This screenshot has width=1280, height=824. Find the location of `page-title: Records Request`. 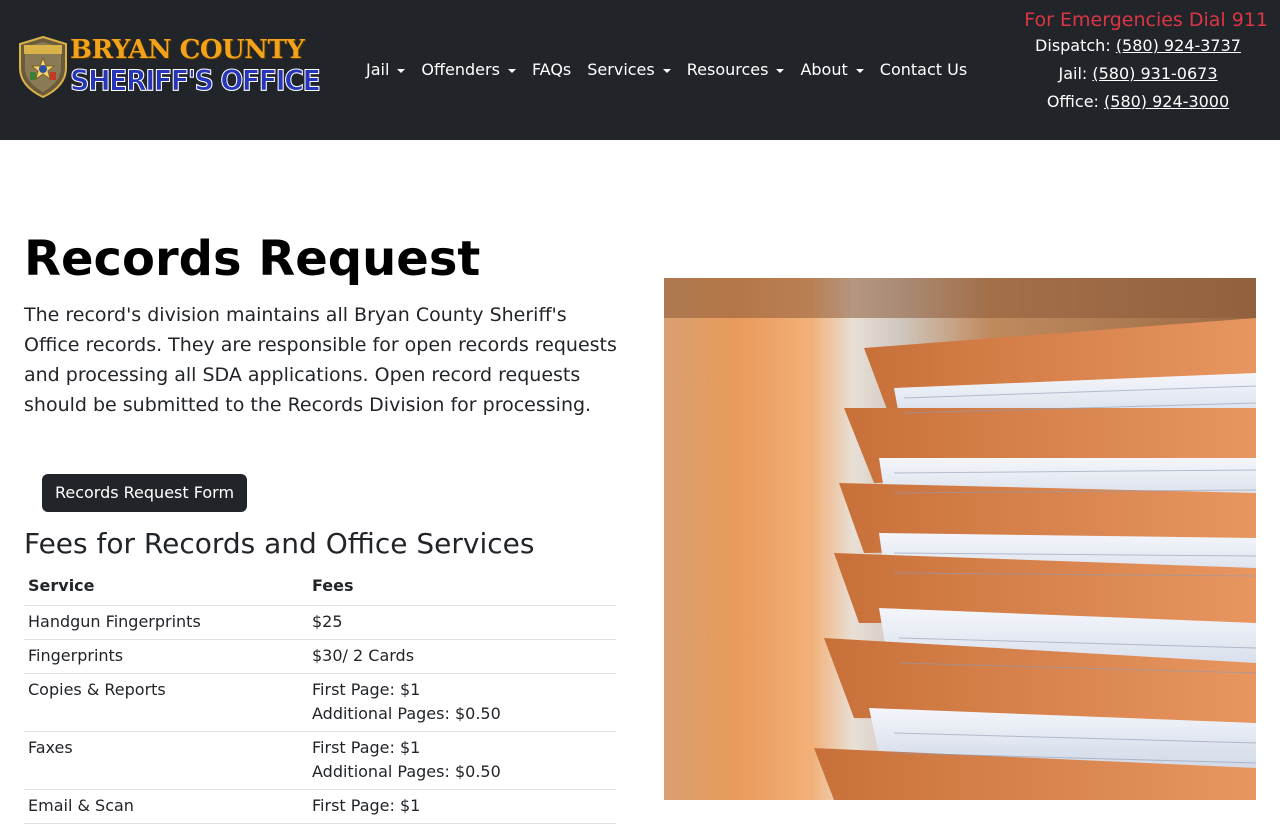

page-title: Records Request is located at coordinates (252, 259).